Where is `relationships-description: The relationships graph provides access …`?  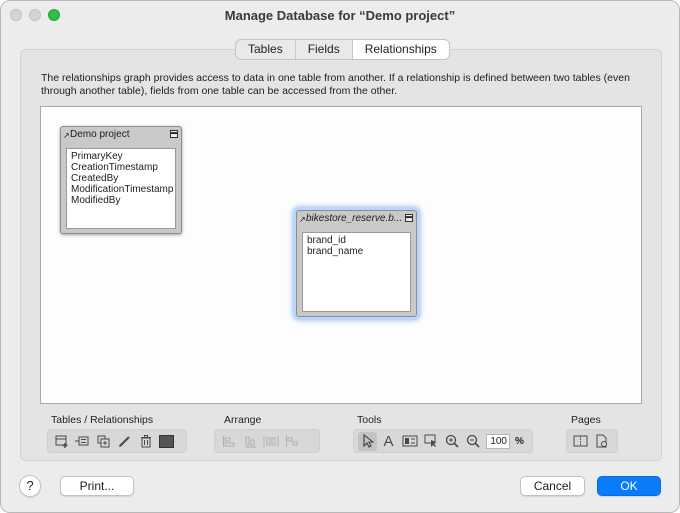
relationships-description: The relationships graph provides access … is located at coordinates (335, 84).